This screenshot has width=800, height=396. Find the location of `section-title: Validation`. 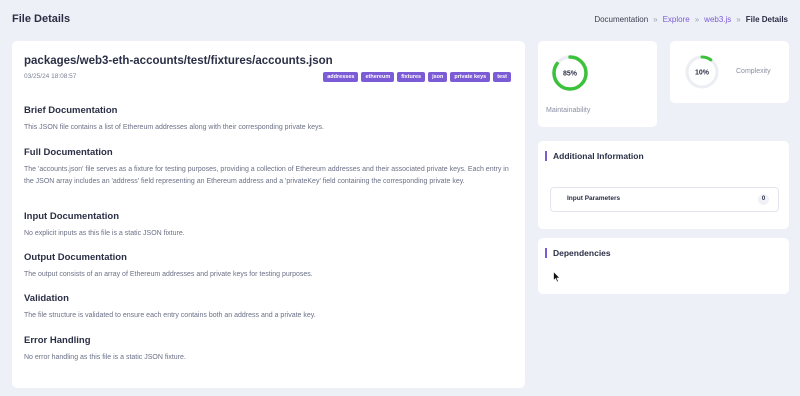

section-title: Validation is located at coordinates (46, 298).